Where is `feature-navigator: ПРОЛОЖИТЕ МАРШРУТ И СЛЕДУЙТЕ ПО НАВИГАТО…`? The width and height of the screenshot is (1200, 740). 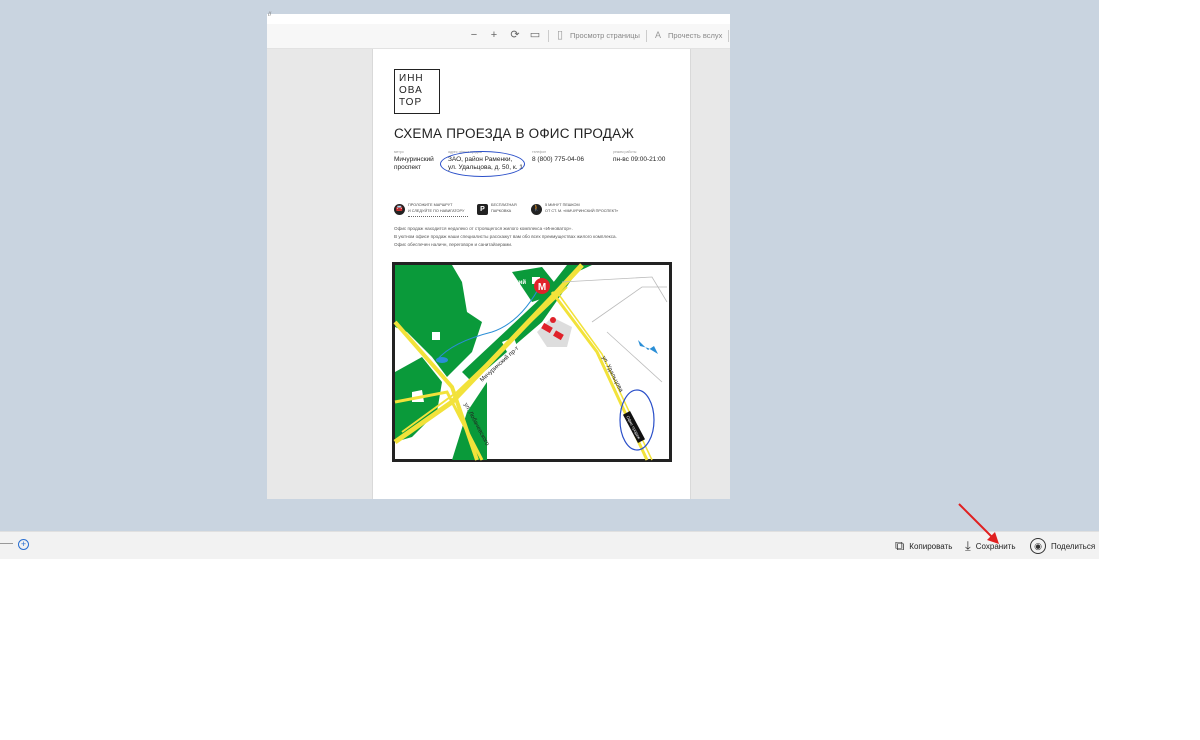 feature-navigator: ПРОЛОЖИТЕ МАРШРУТ И СЛЕДУЙТЕ ПО НАВИГАТО… is located at coordinates (436, 208).